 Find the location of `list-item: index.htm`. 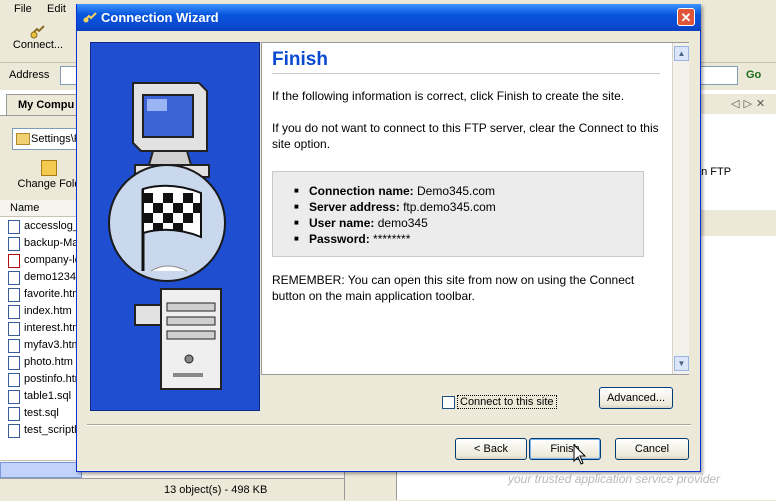

list-item: index.htm is located at coordinates (46, 311).